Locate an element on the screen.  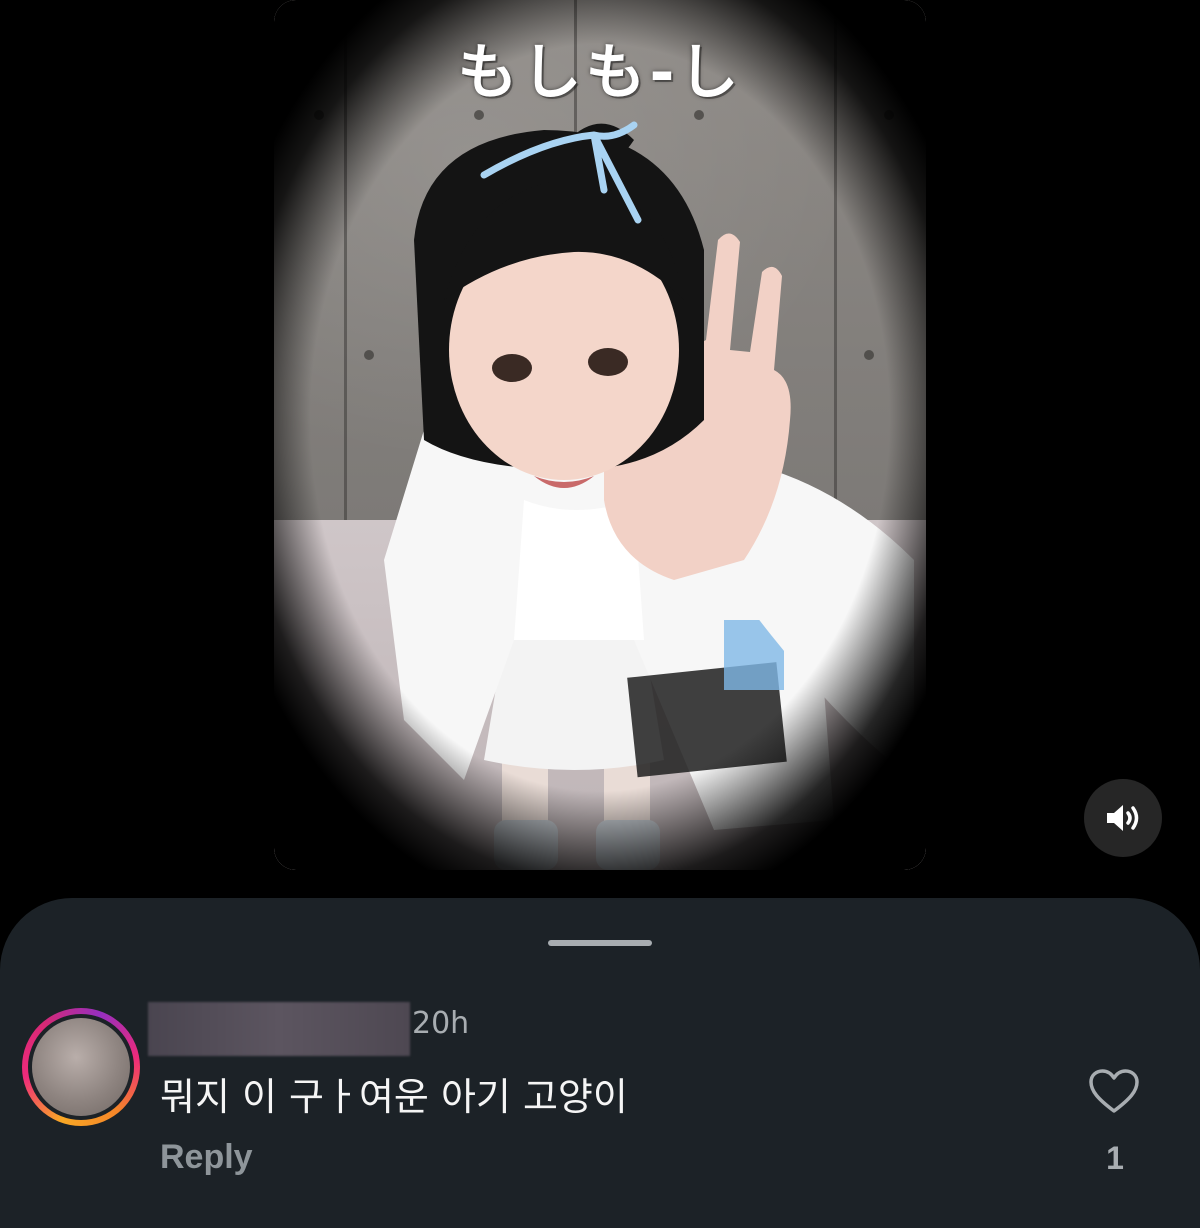
heart-outline-icon is located at coordinates (1114, 1091).